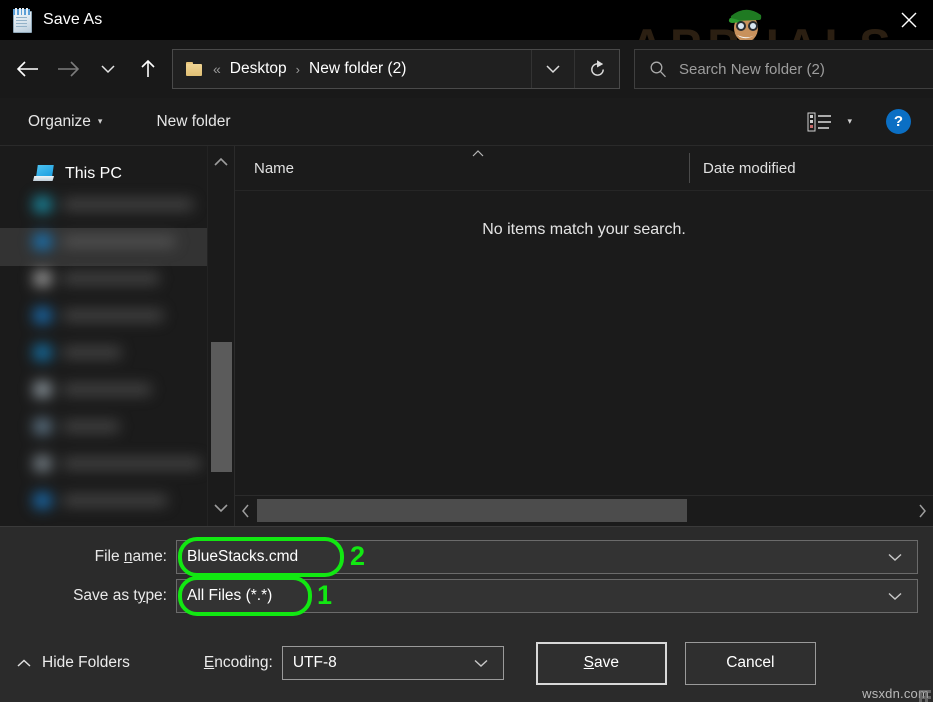 The width and height of the screenshot is (933, 702). Describe the element at coordinates (478, 155) in the screenshot. I see `sort-ascending-caret-icon` at that location.